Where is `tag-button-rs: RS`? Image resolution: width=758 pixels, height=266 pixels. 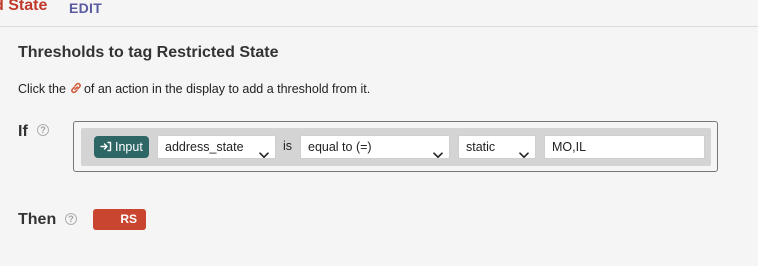
tag-button-rs: RS is located at coordinates (119, 219).